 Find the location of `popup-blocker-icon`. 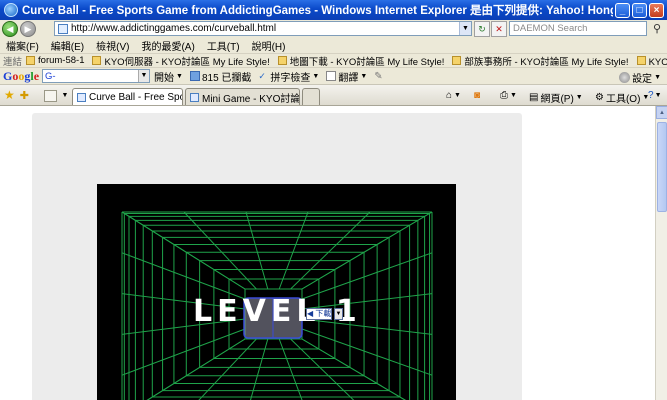

popup-blocker-icon is located at coordinates (194, 76).